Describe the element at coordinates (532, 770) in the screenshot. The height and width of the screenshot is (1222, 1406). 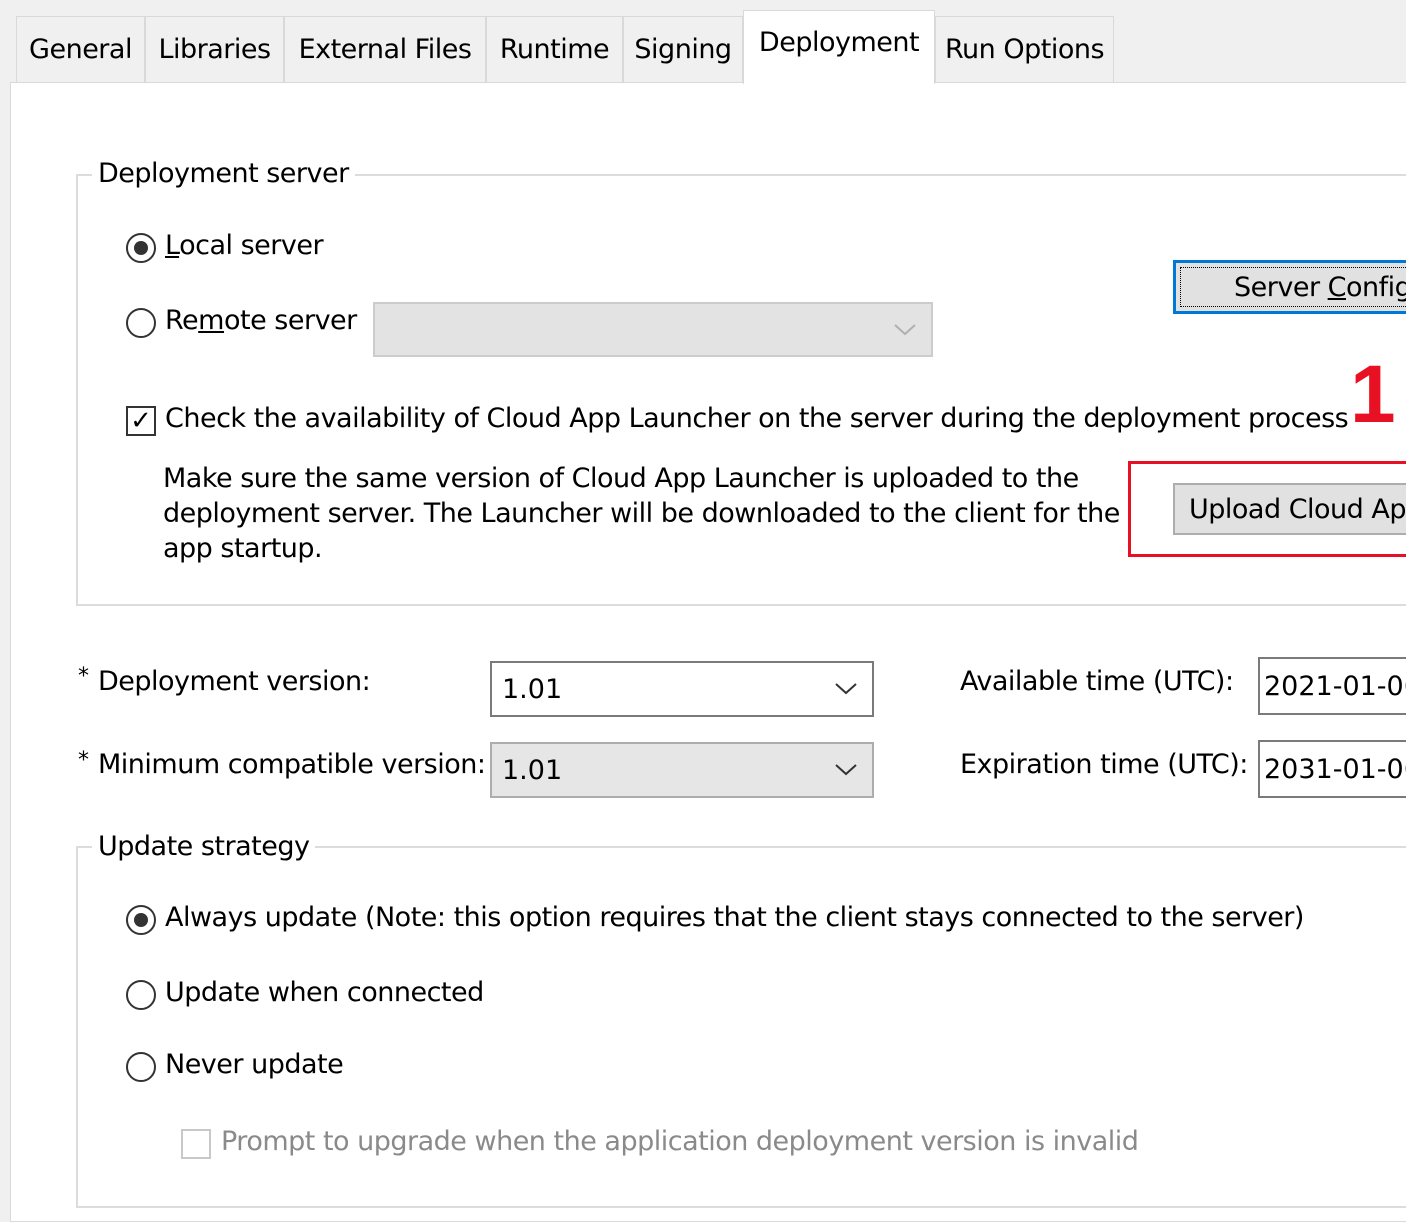
I see `minimum-version-value: 1.01` at that location.